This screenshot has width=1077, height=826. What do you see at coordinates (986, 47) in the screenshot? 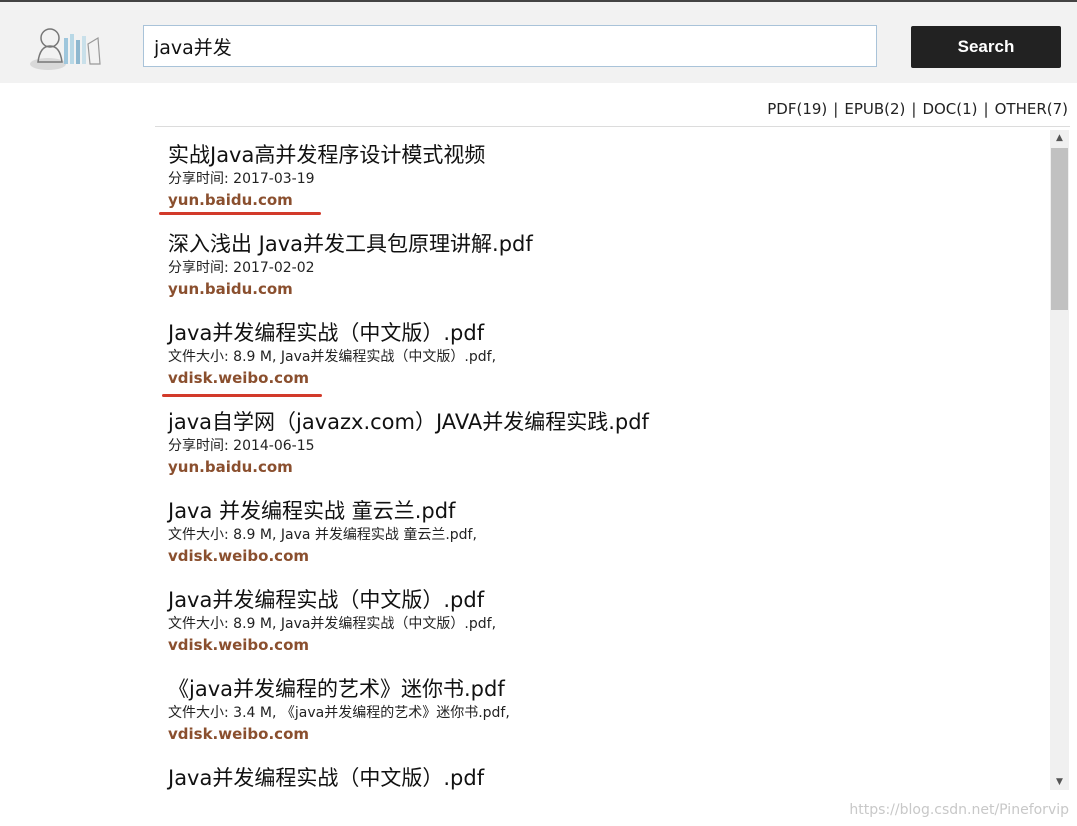
I see `search-button: Search` at bounding box center [986, 47].